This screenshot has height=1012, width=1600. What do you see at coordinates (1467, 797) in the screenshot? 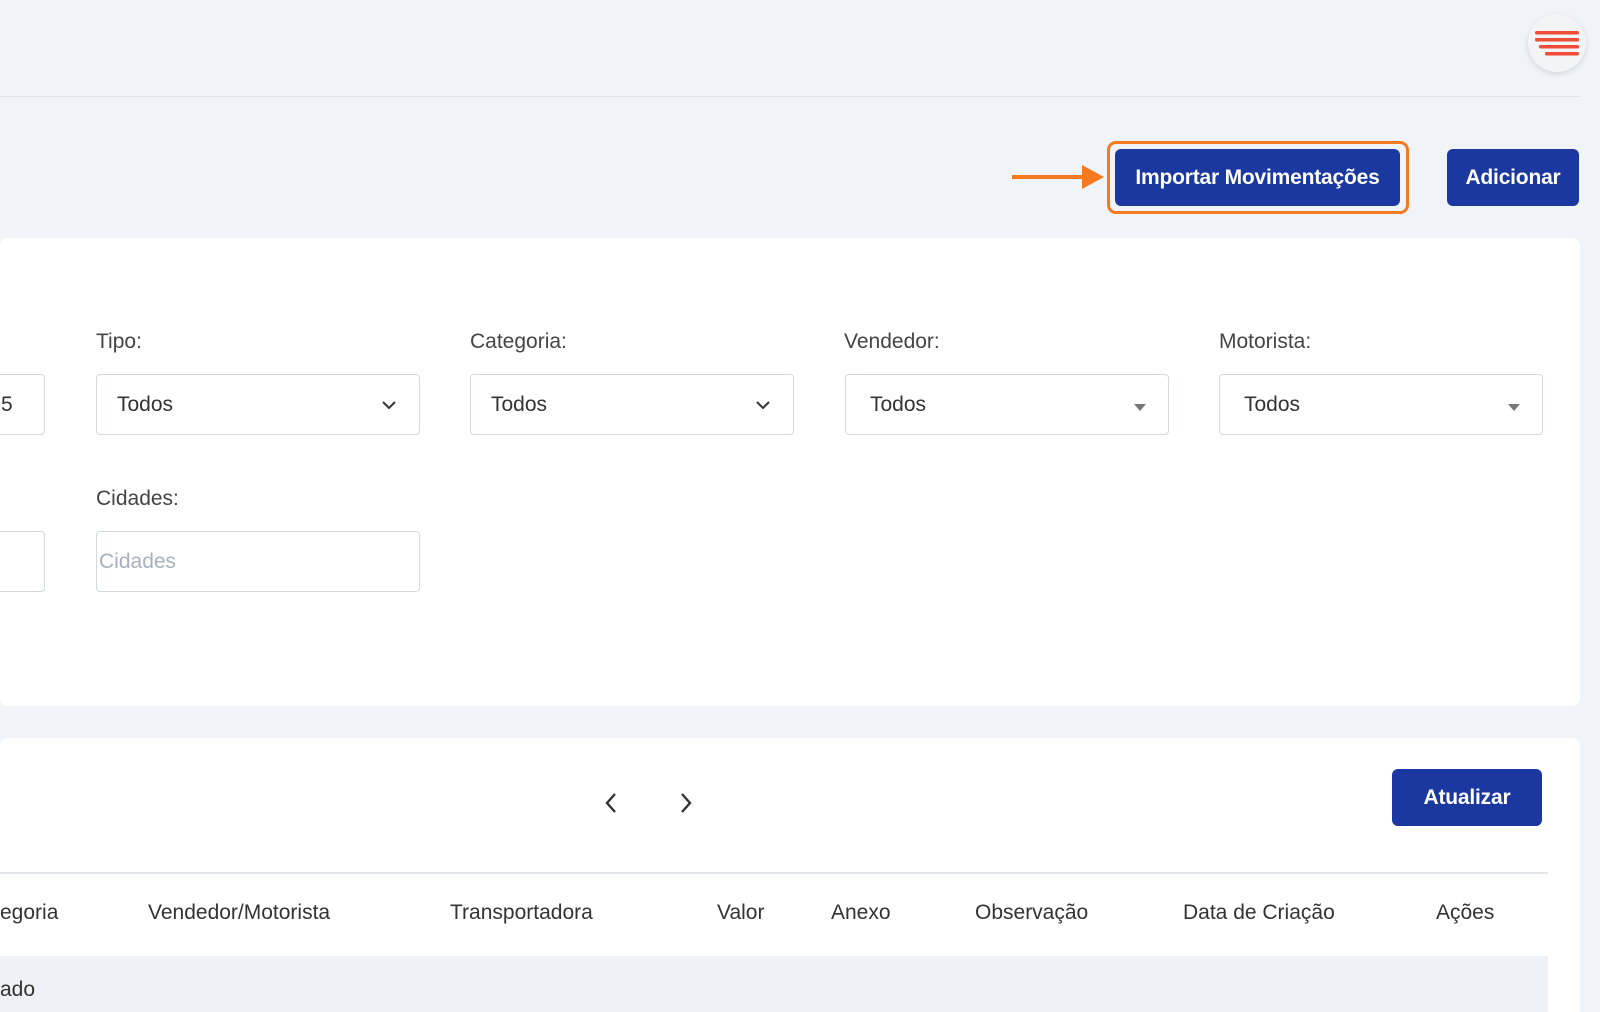
I see `refresh-button: Atualizar` at bounding box center [1467, 797].